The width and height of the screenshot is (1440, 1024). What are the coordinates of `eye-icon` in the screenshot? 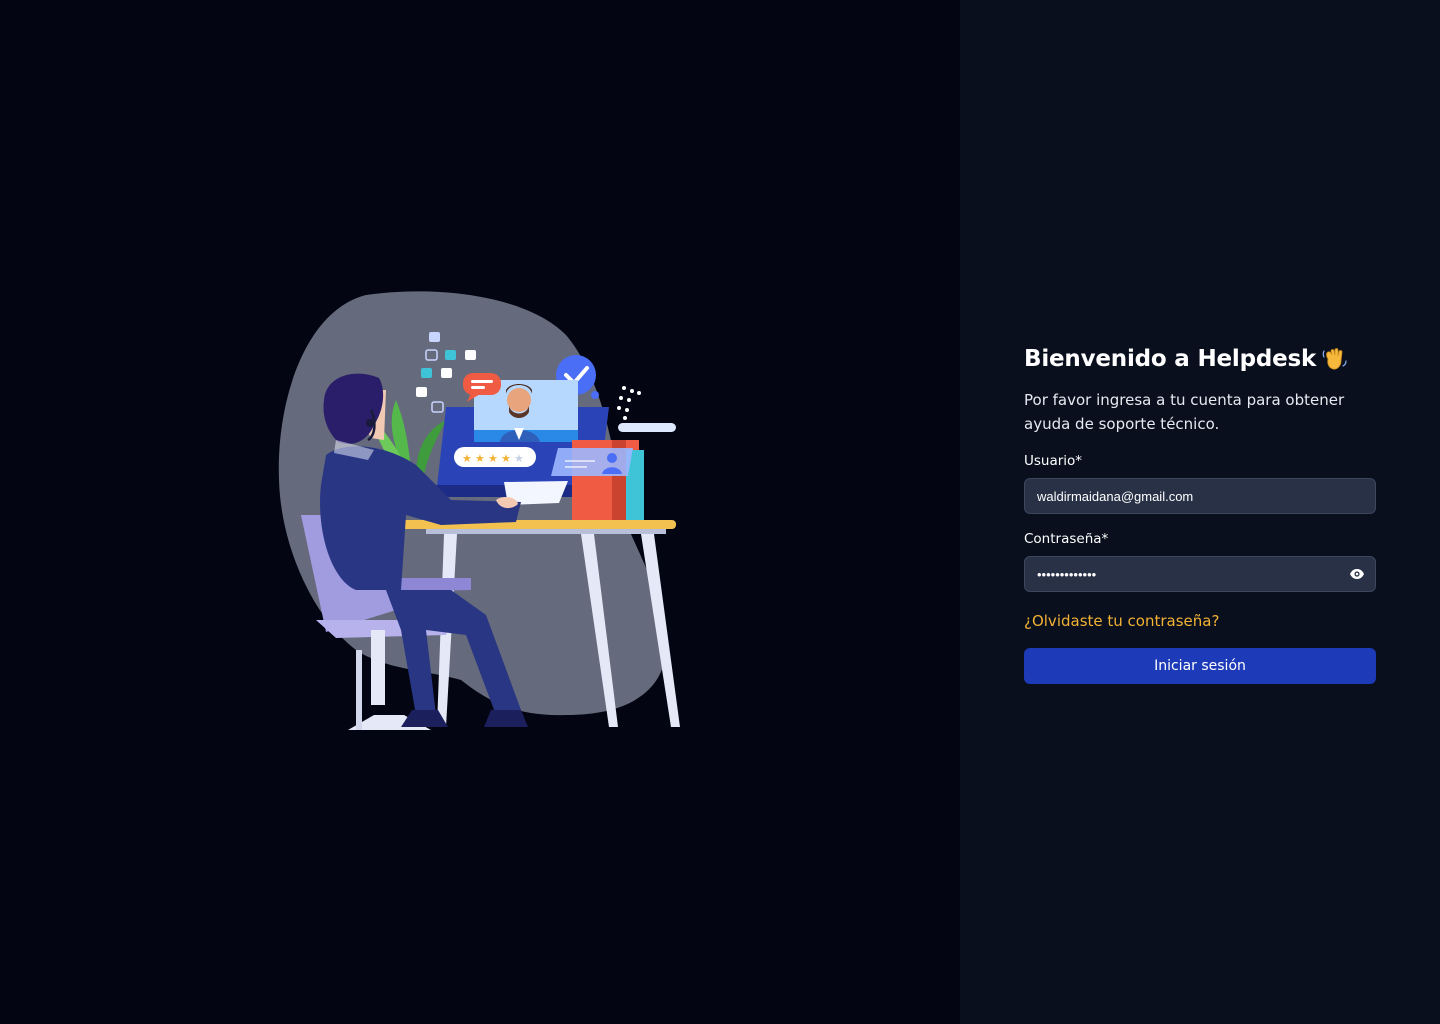 It's located at (1357, 574).